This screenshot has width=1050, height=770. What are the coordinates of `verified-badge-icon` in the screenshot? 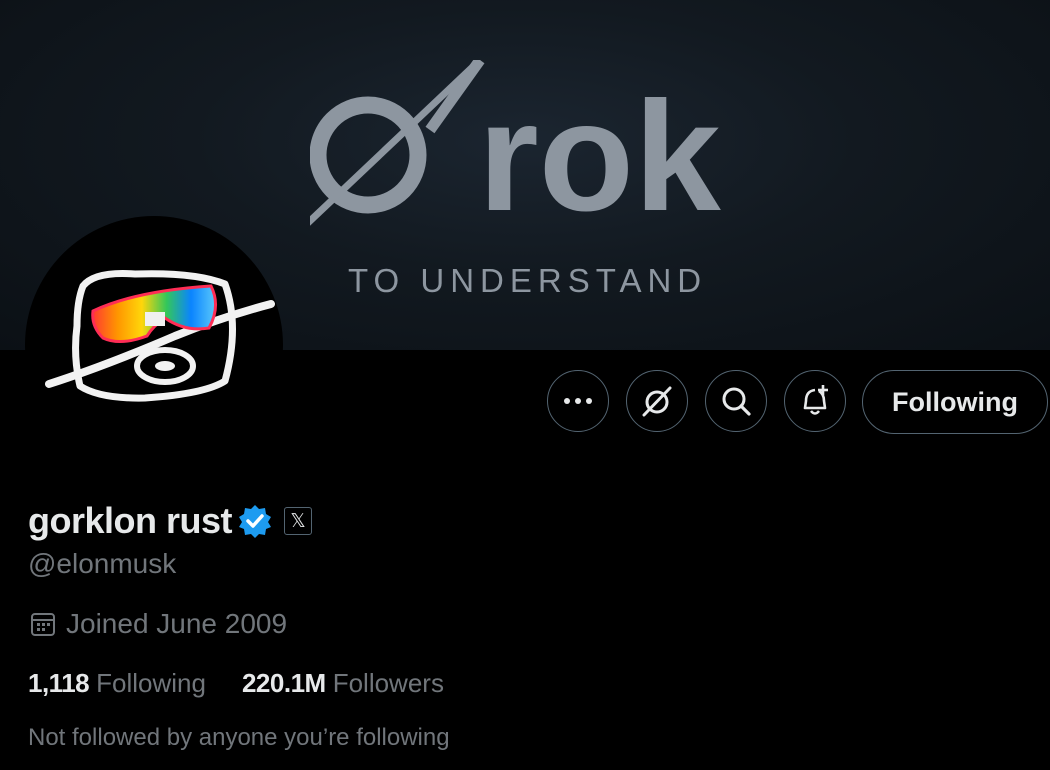 It's located at (255, 521).